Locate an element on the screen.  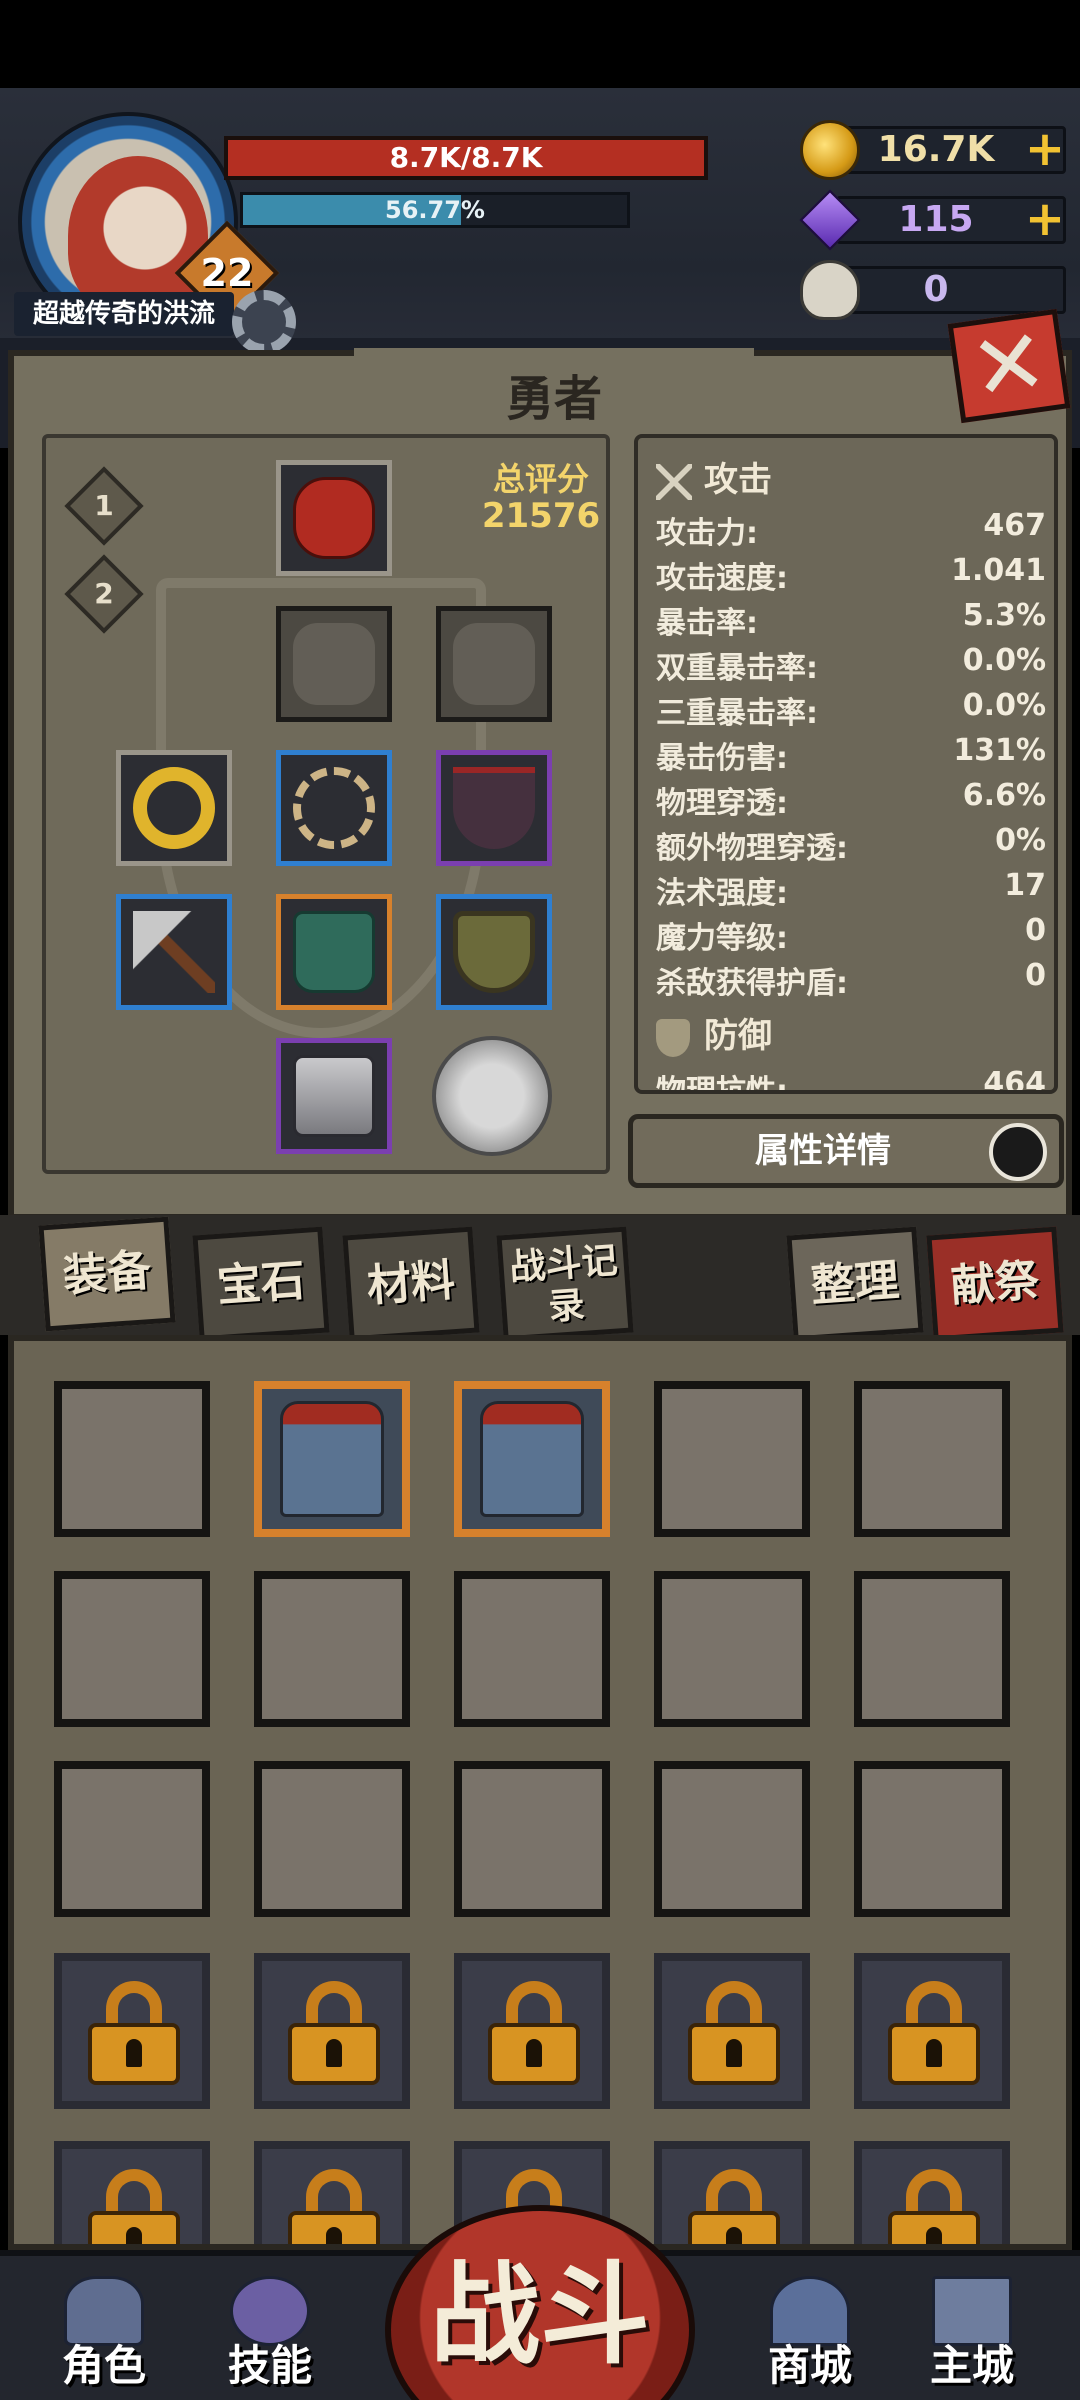
add-gem-button: + is located at coordinates (1045, 219).